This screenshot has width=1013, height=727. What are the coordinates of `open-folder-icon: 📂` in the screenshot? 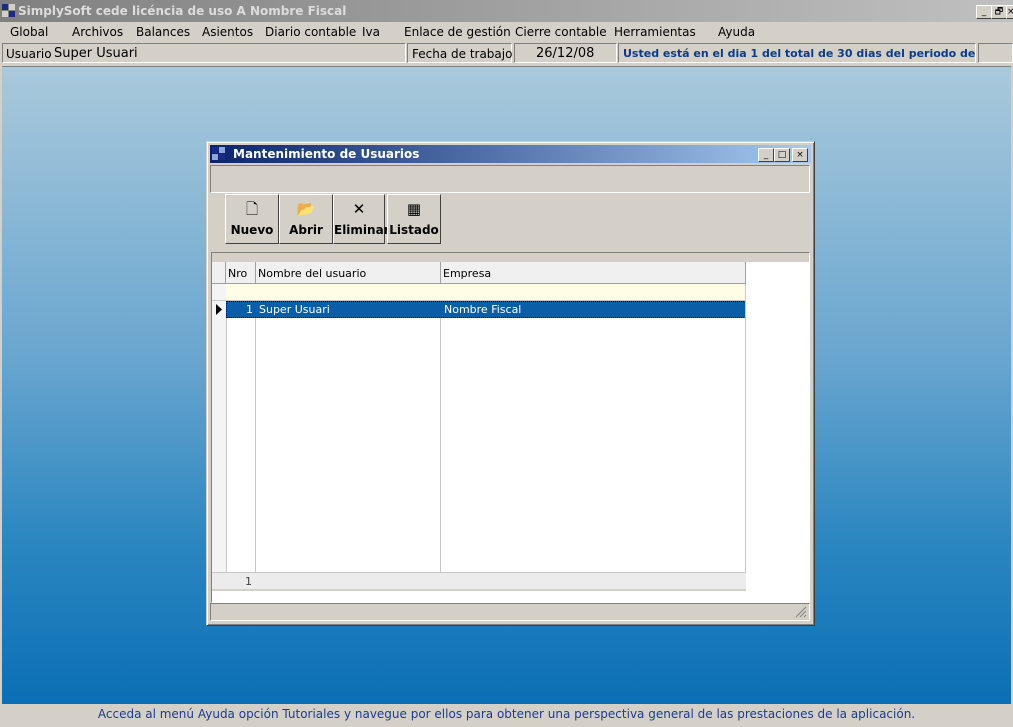 It's located at (306, 209).